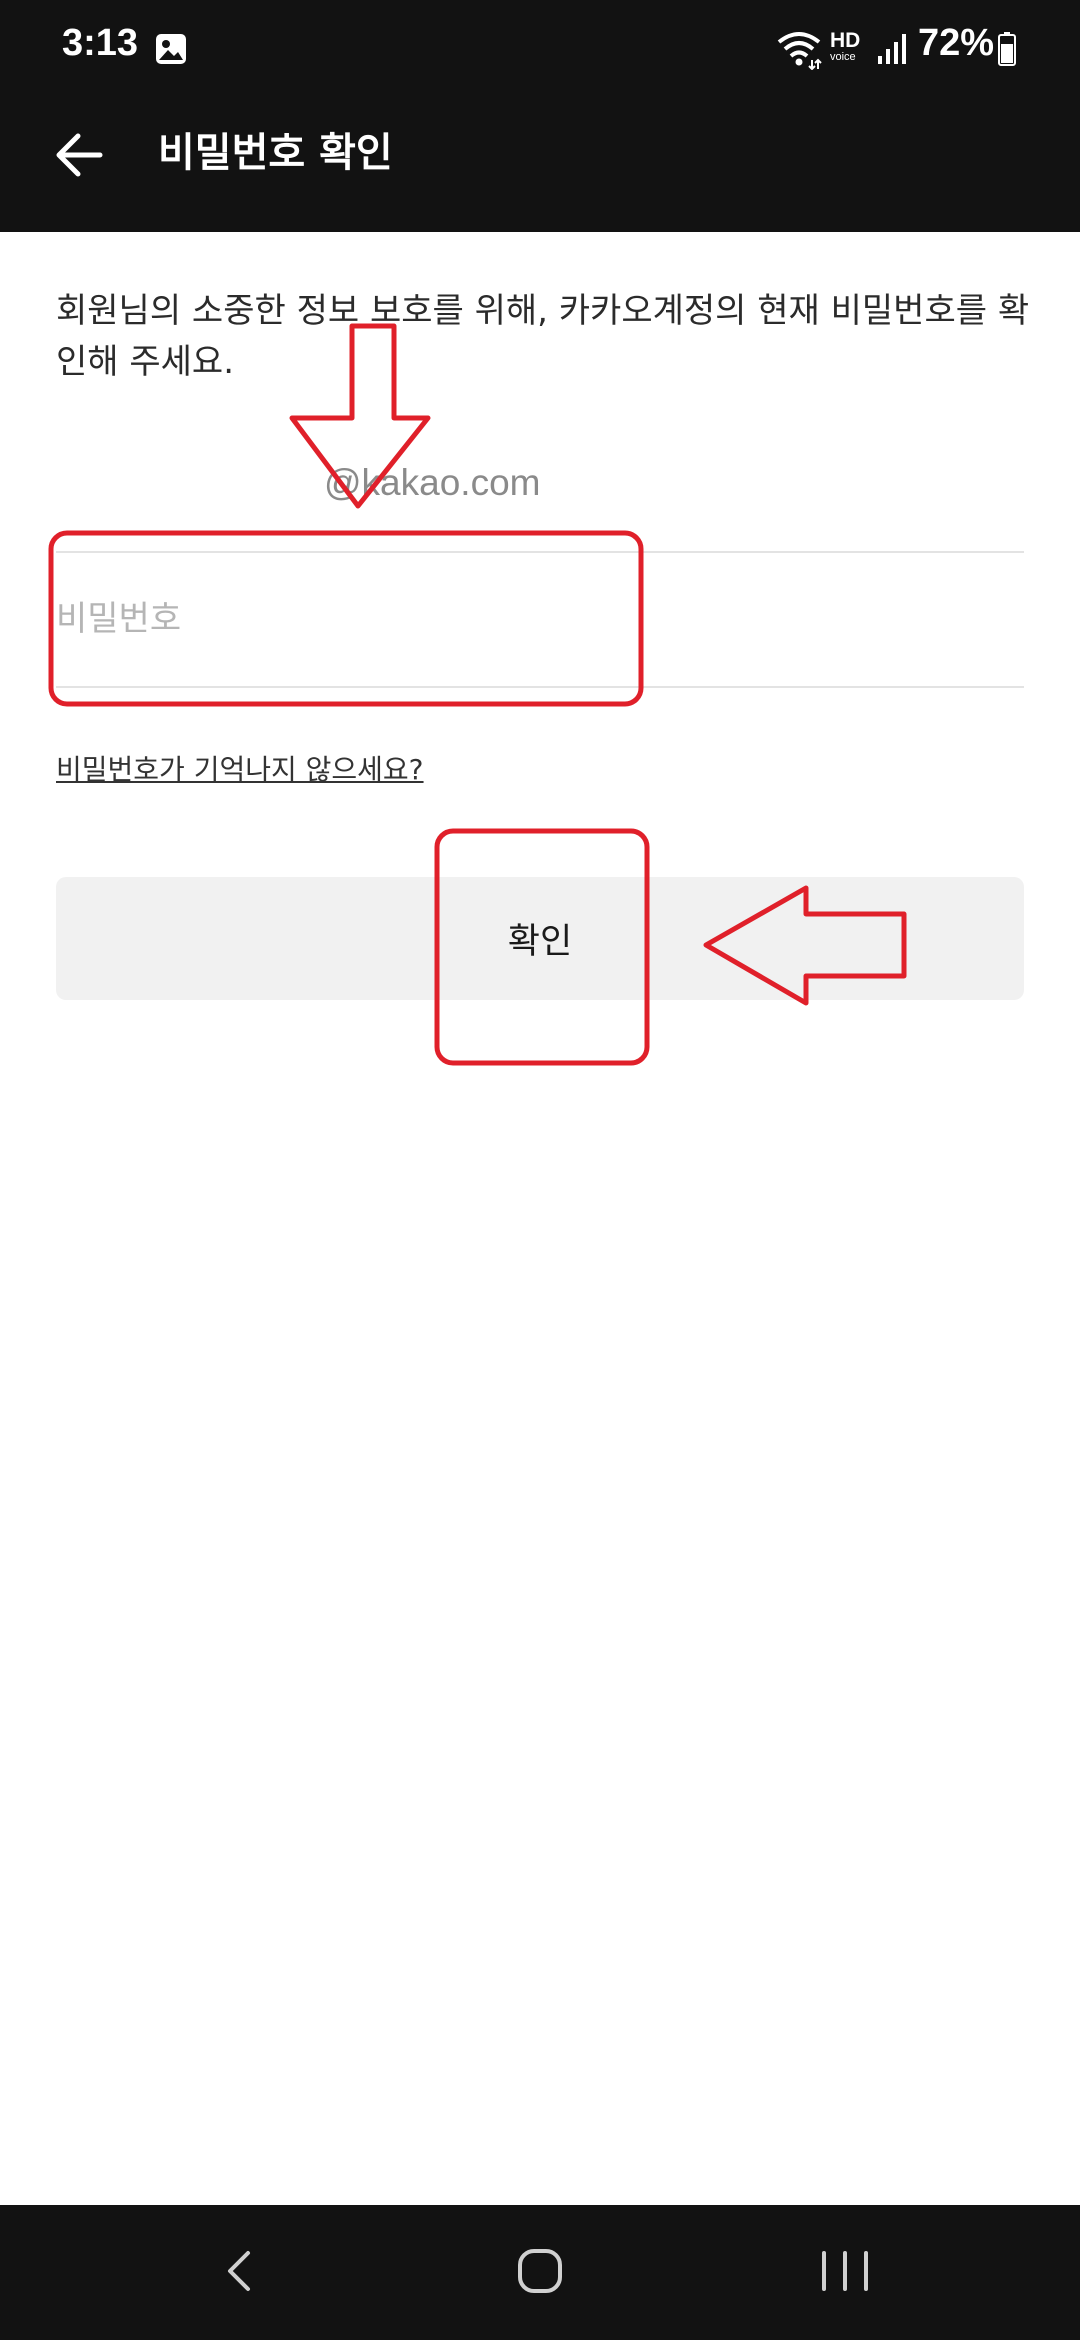 Image resolution: width=1080 pixels, height=2340 pixels. Describe the element at coordinates (956, 43) in the screenshot. I see `battery-percent: 72%` at that location.